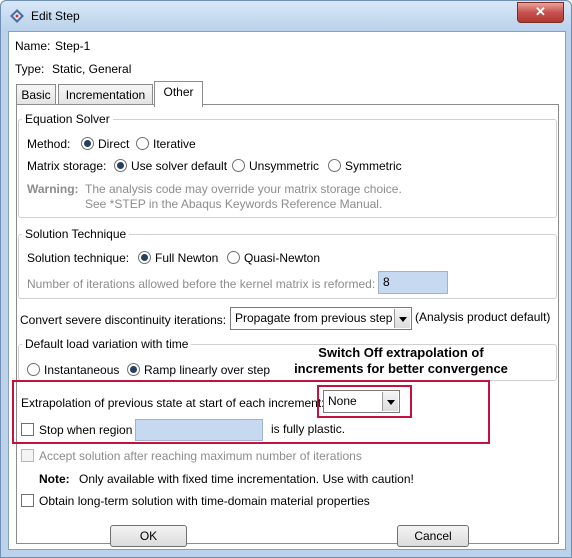 The height and width of the screenshot is (558, 572). I want to click on equation-solver-legend: Equation Solver, so click(67, 119).